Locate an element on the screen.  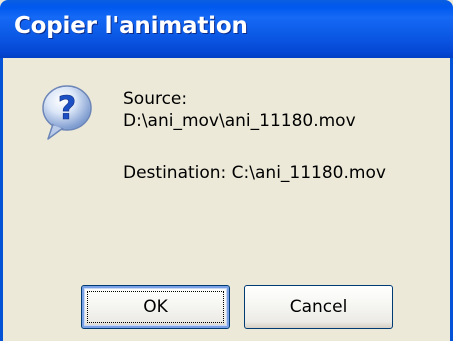
cancel-button: Cancel is located at coordinates (318, 307).